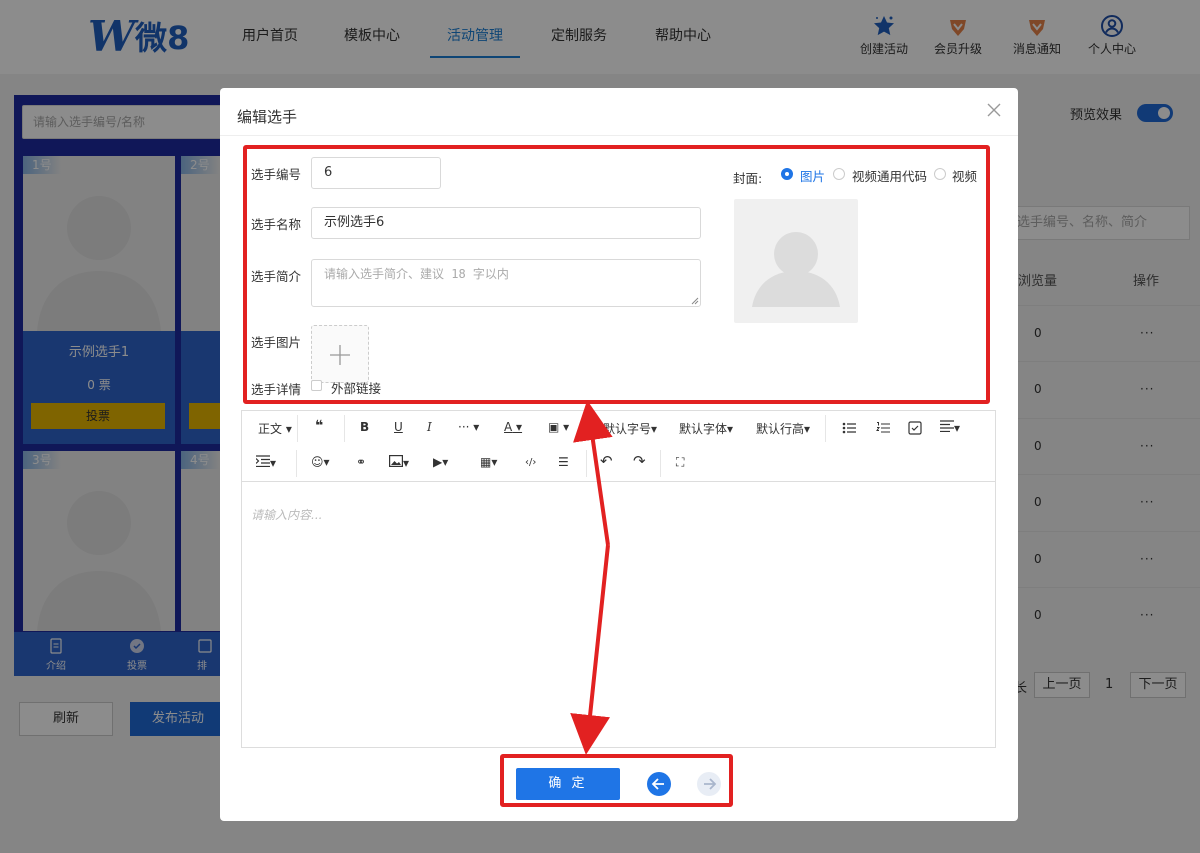 The image size is (1200, 853). Describe the element at coordinates (356, 388) in the screenshot. I see `external-link-label: 外部链接` at that location.